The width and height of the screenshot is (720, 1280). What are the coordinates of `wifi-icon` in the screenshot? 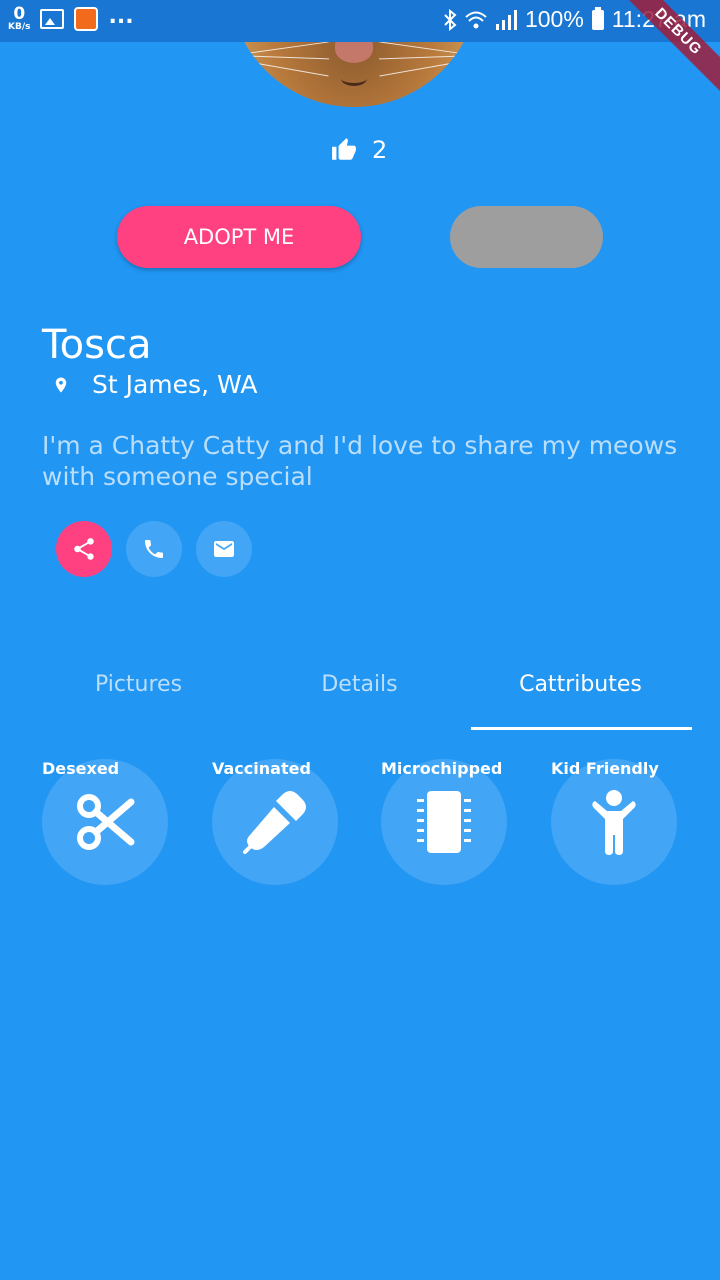 It's located at (476, 19).